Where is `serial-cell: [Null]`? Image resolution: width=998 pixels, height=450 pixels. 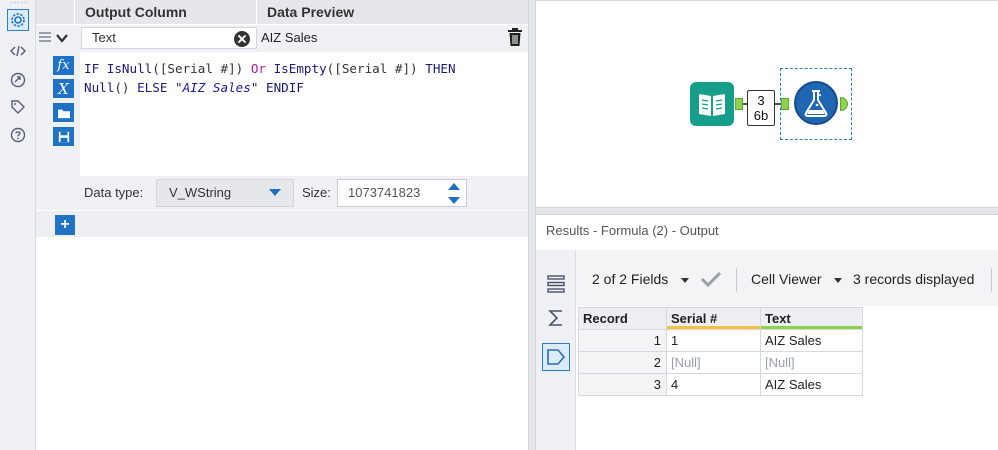 serial-cell: [Null] is located at coordinates (713, 362).